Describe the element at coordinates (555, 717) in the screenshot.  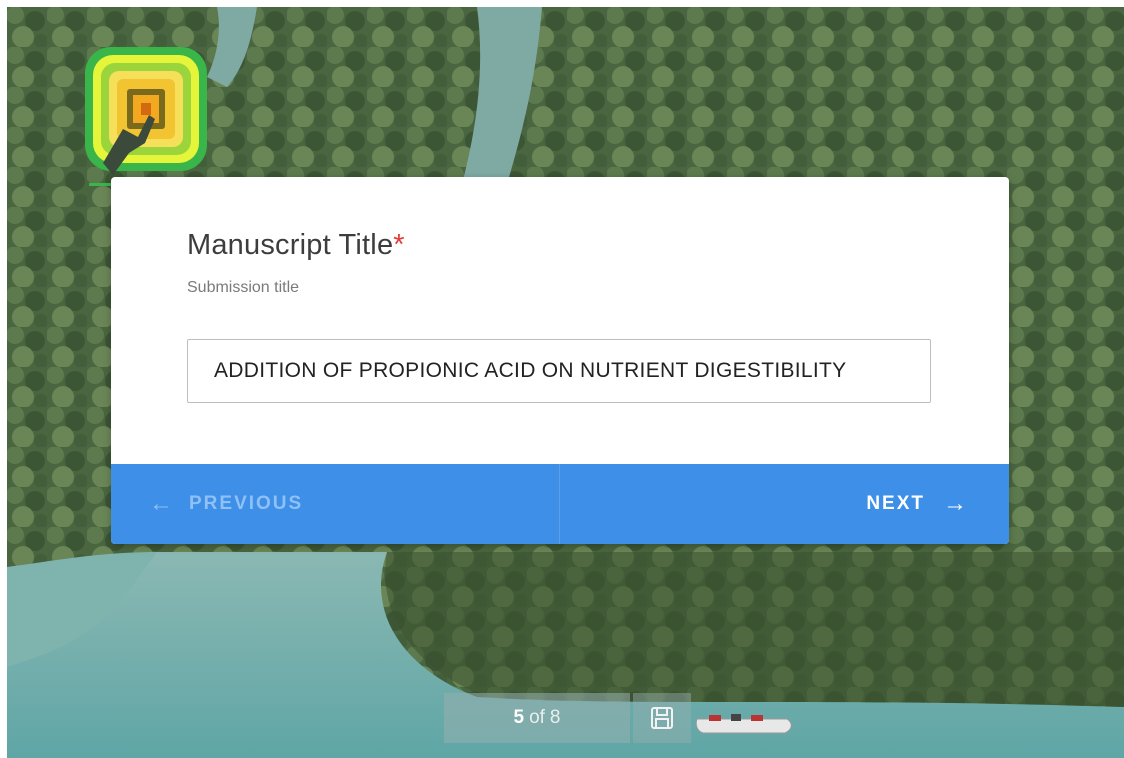
I see `progress-total: 8` at that location.